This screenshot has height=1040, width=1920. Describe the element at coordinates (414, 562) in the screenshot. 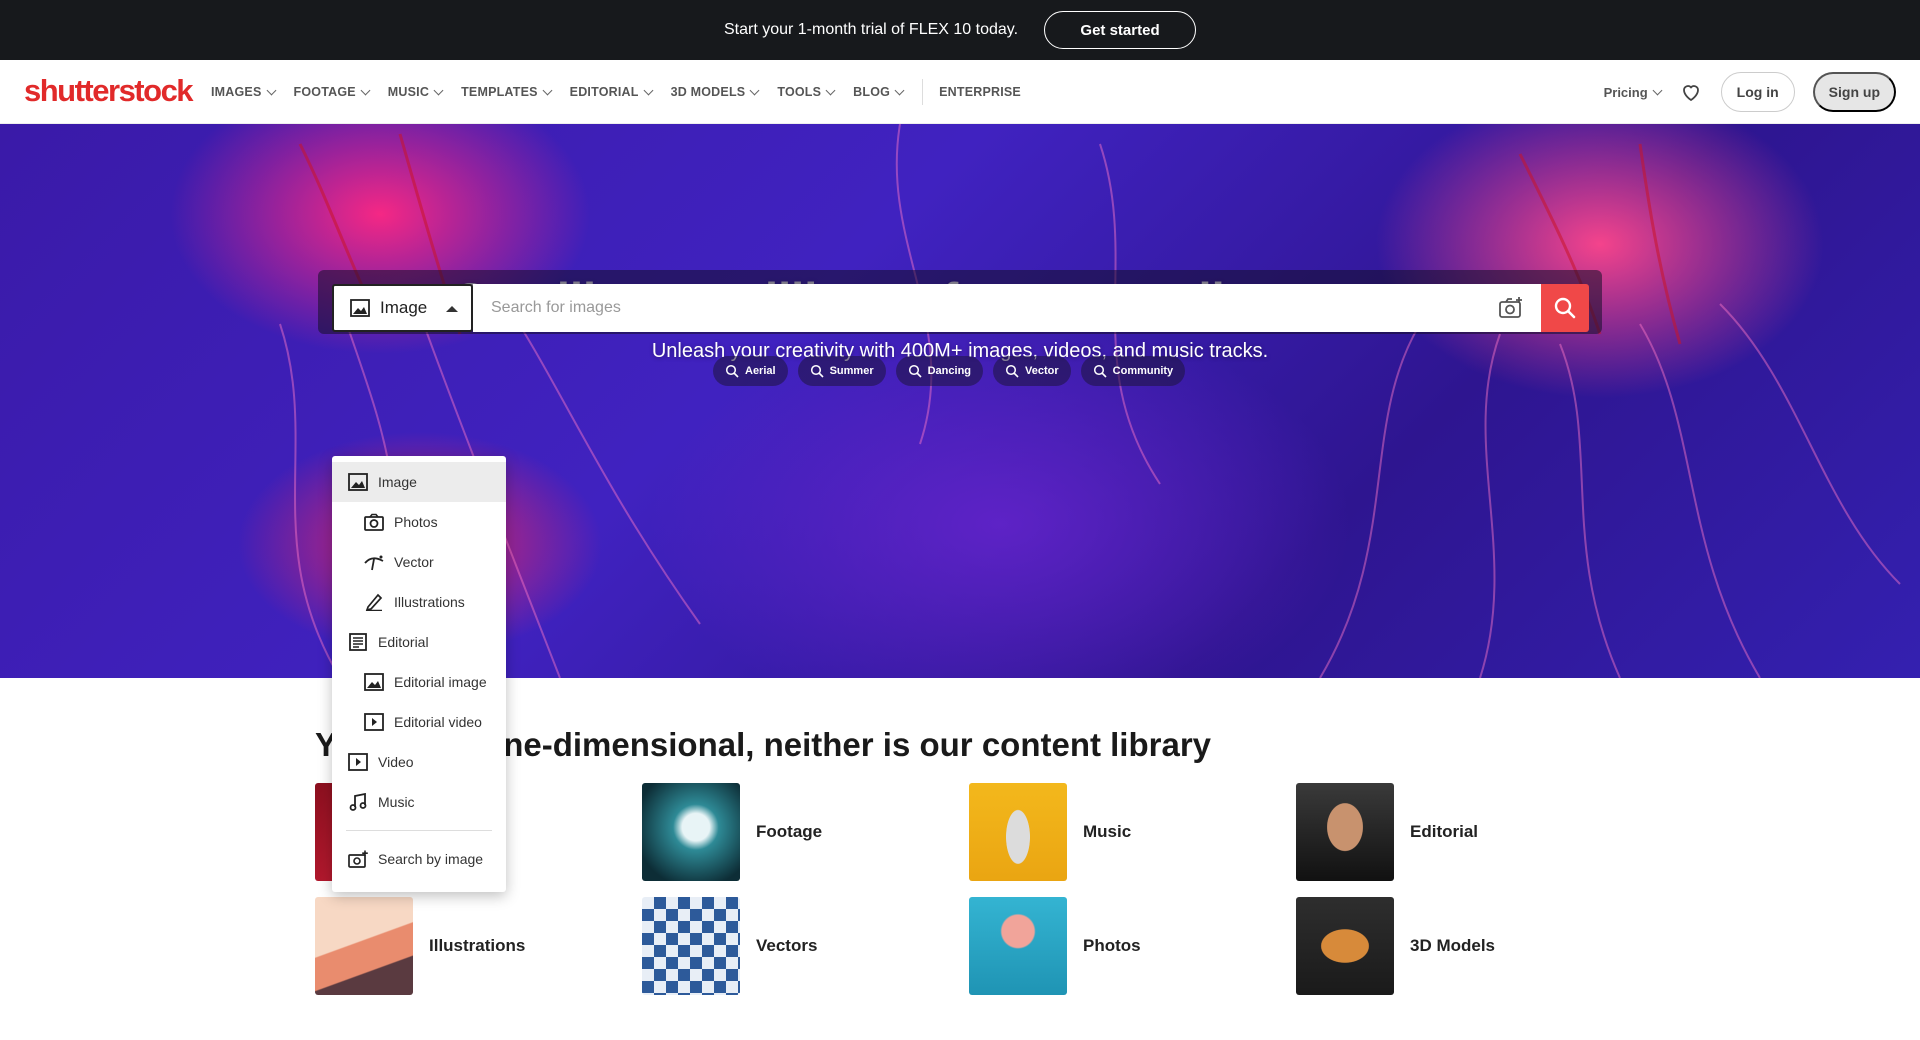

I see `dropdown-item-label: Vector` at that location.